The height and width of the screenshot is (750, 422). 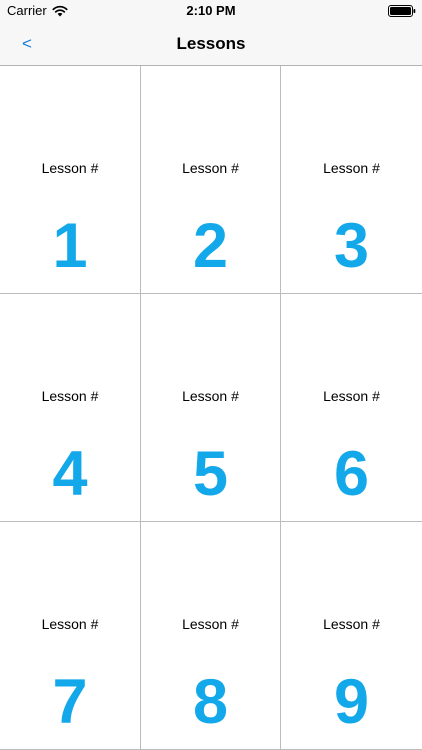 What do you see at coordinates (210, 246) in the screenshot?
I see `lesson-number: 2` at bounding box center [210, 246].